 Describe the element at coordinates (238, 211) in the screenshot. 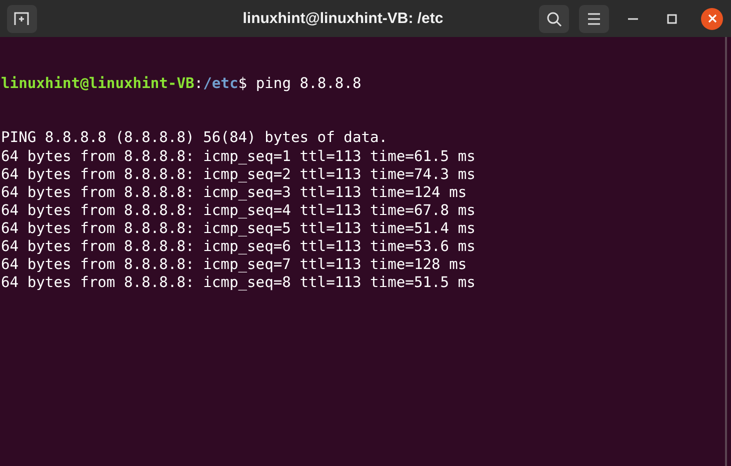

I see `output-line: 64 bytes from 8.8.8.8: icmp_seq=4 ttl=113 time=67.8 ms` at that location.